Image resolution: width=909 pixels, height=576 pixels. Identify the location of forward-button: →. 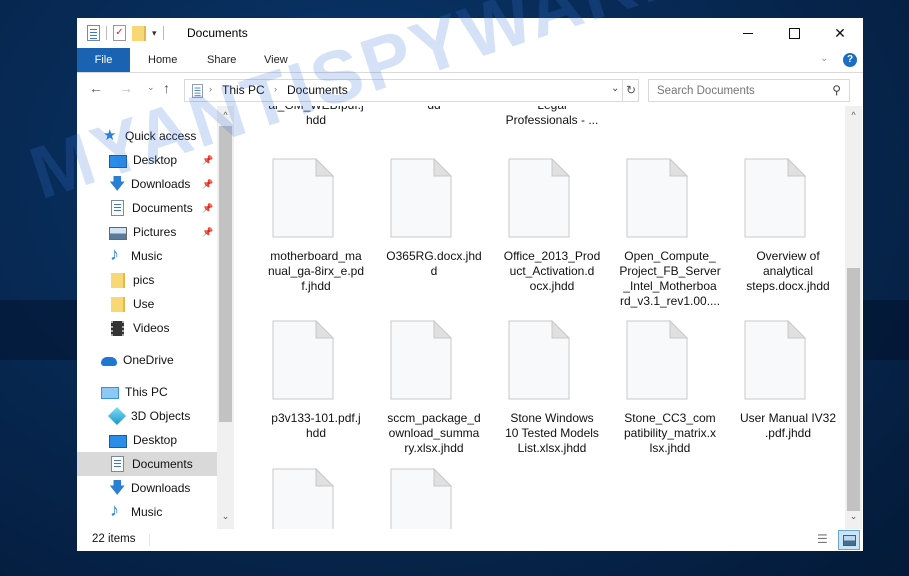
(126, 88).